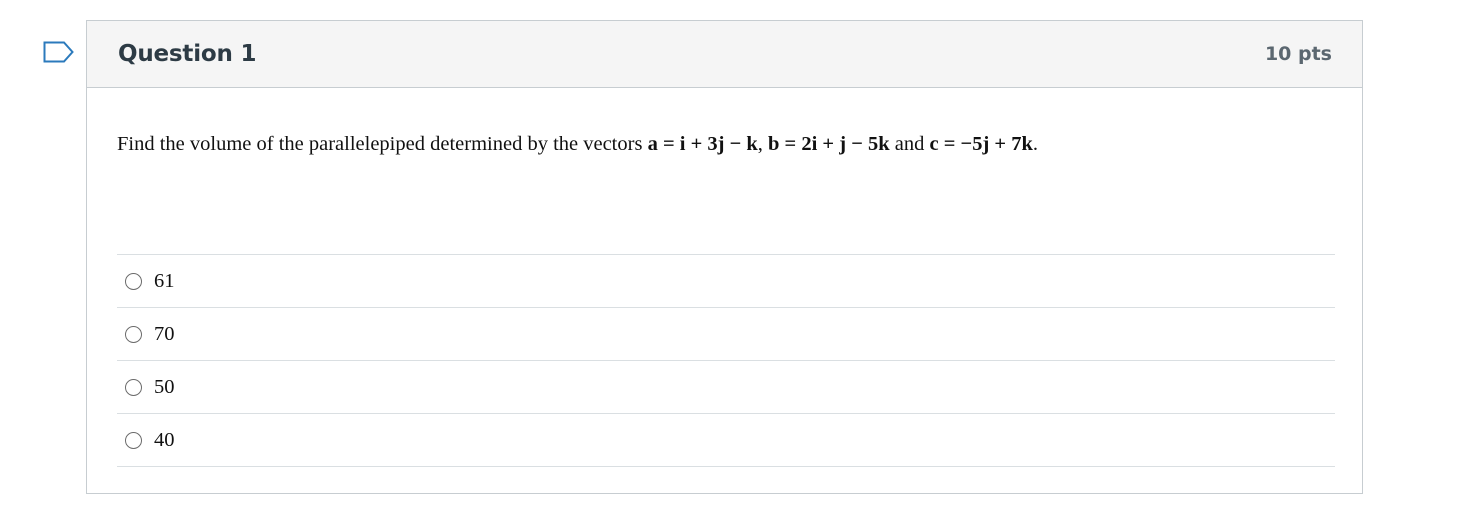  Describe the element at coordinates (59, 52) in the screenshot. I see `flag-question-icon` at that location.